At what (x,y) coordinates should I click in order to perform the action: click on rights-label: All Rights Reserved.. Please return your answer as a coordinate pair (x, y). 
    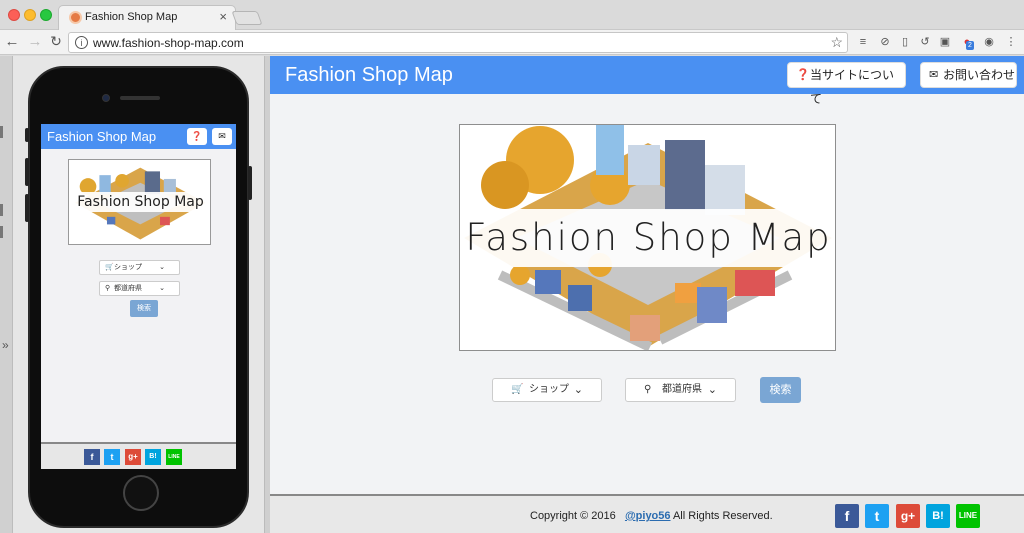
    Looking at the image, I should click on (722, 516).